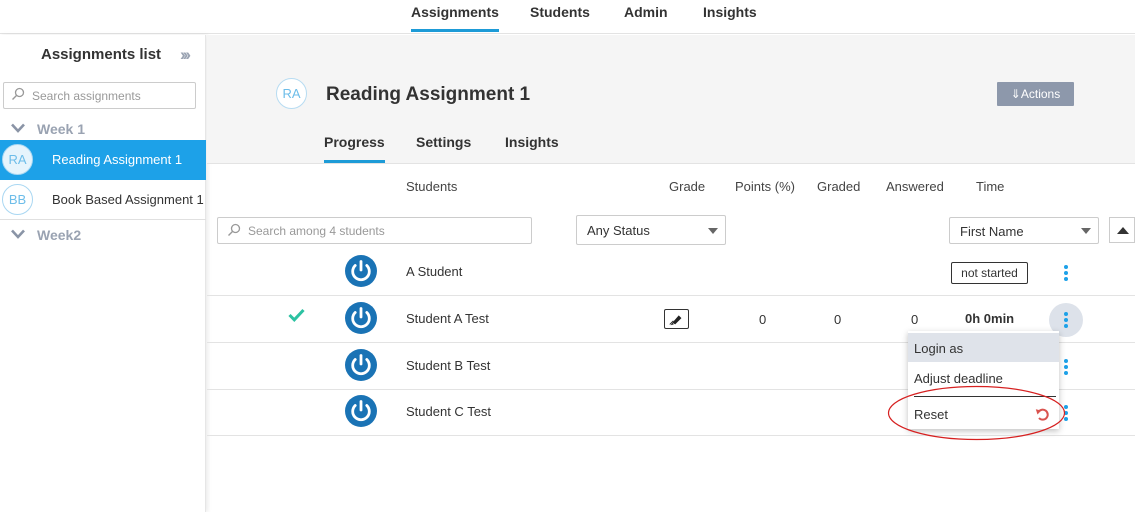 This screenshot has width=1135, height=512. I want to click on menu-item-label: Adjust deadline, so click(958, 378).